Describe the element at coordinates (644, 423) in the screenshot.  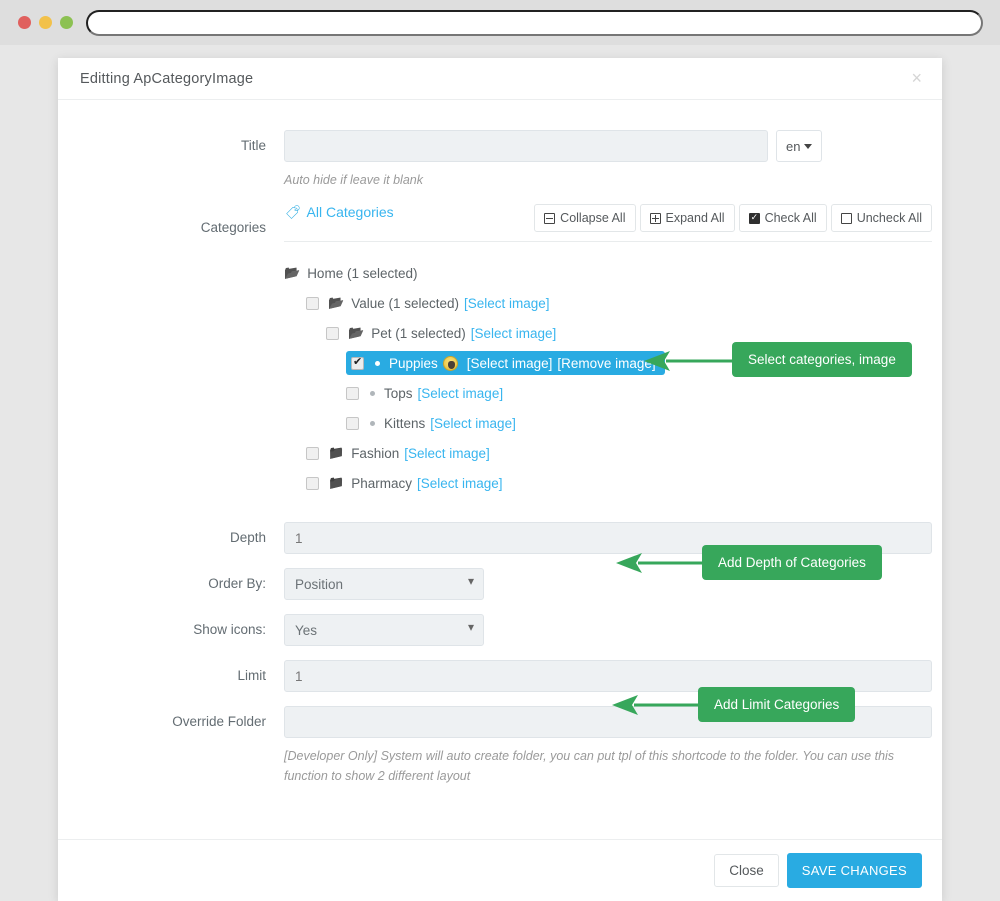
I see `category-tree-node: Kittens [Select image]` at that location.